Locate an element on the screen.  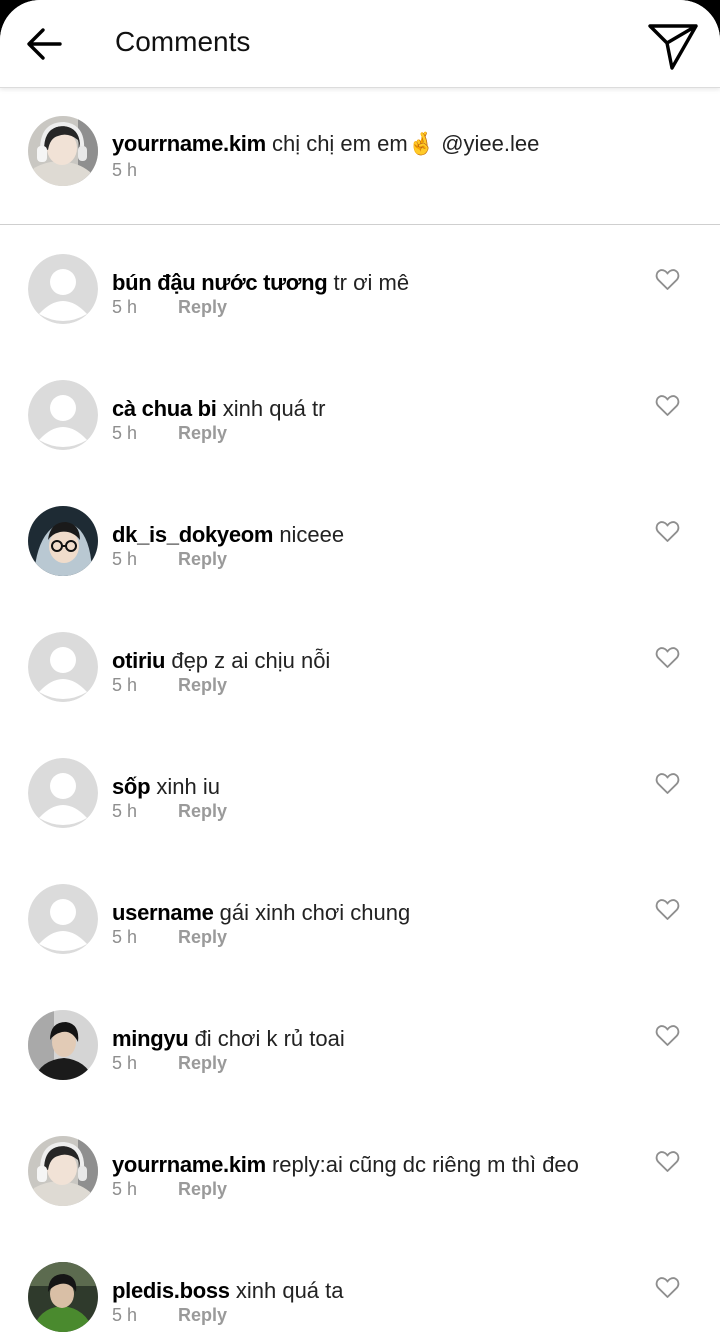
caption-text-line: yourrname.kim chị chị em em🤞 @yiee.lee is located at coordinates (325, 144).